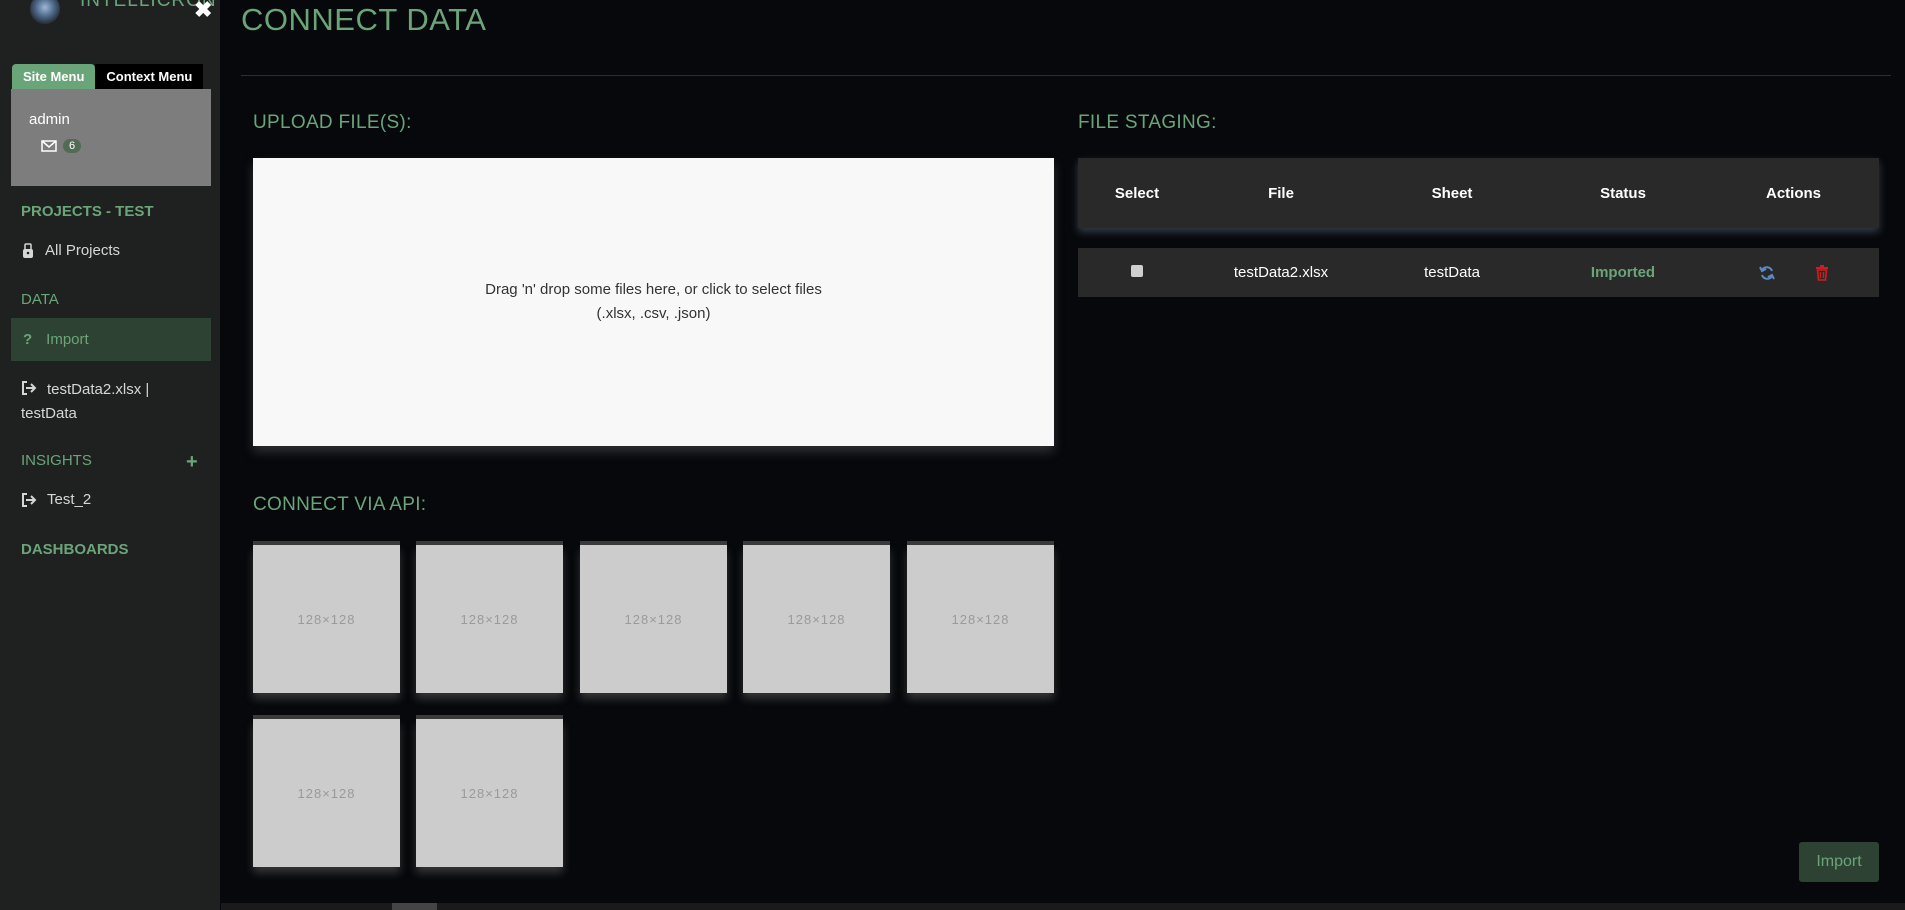 The image size is (1905, 910). What do you see at coordinates (192, 462) in the screenshot?
I see `add-insight-icon: +` at bounding box center [192, 462].